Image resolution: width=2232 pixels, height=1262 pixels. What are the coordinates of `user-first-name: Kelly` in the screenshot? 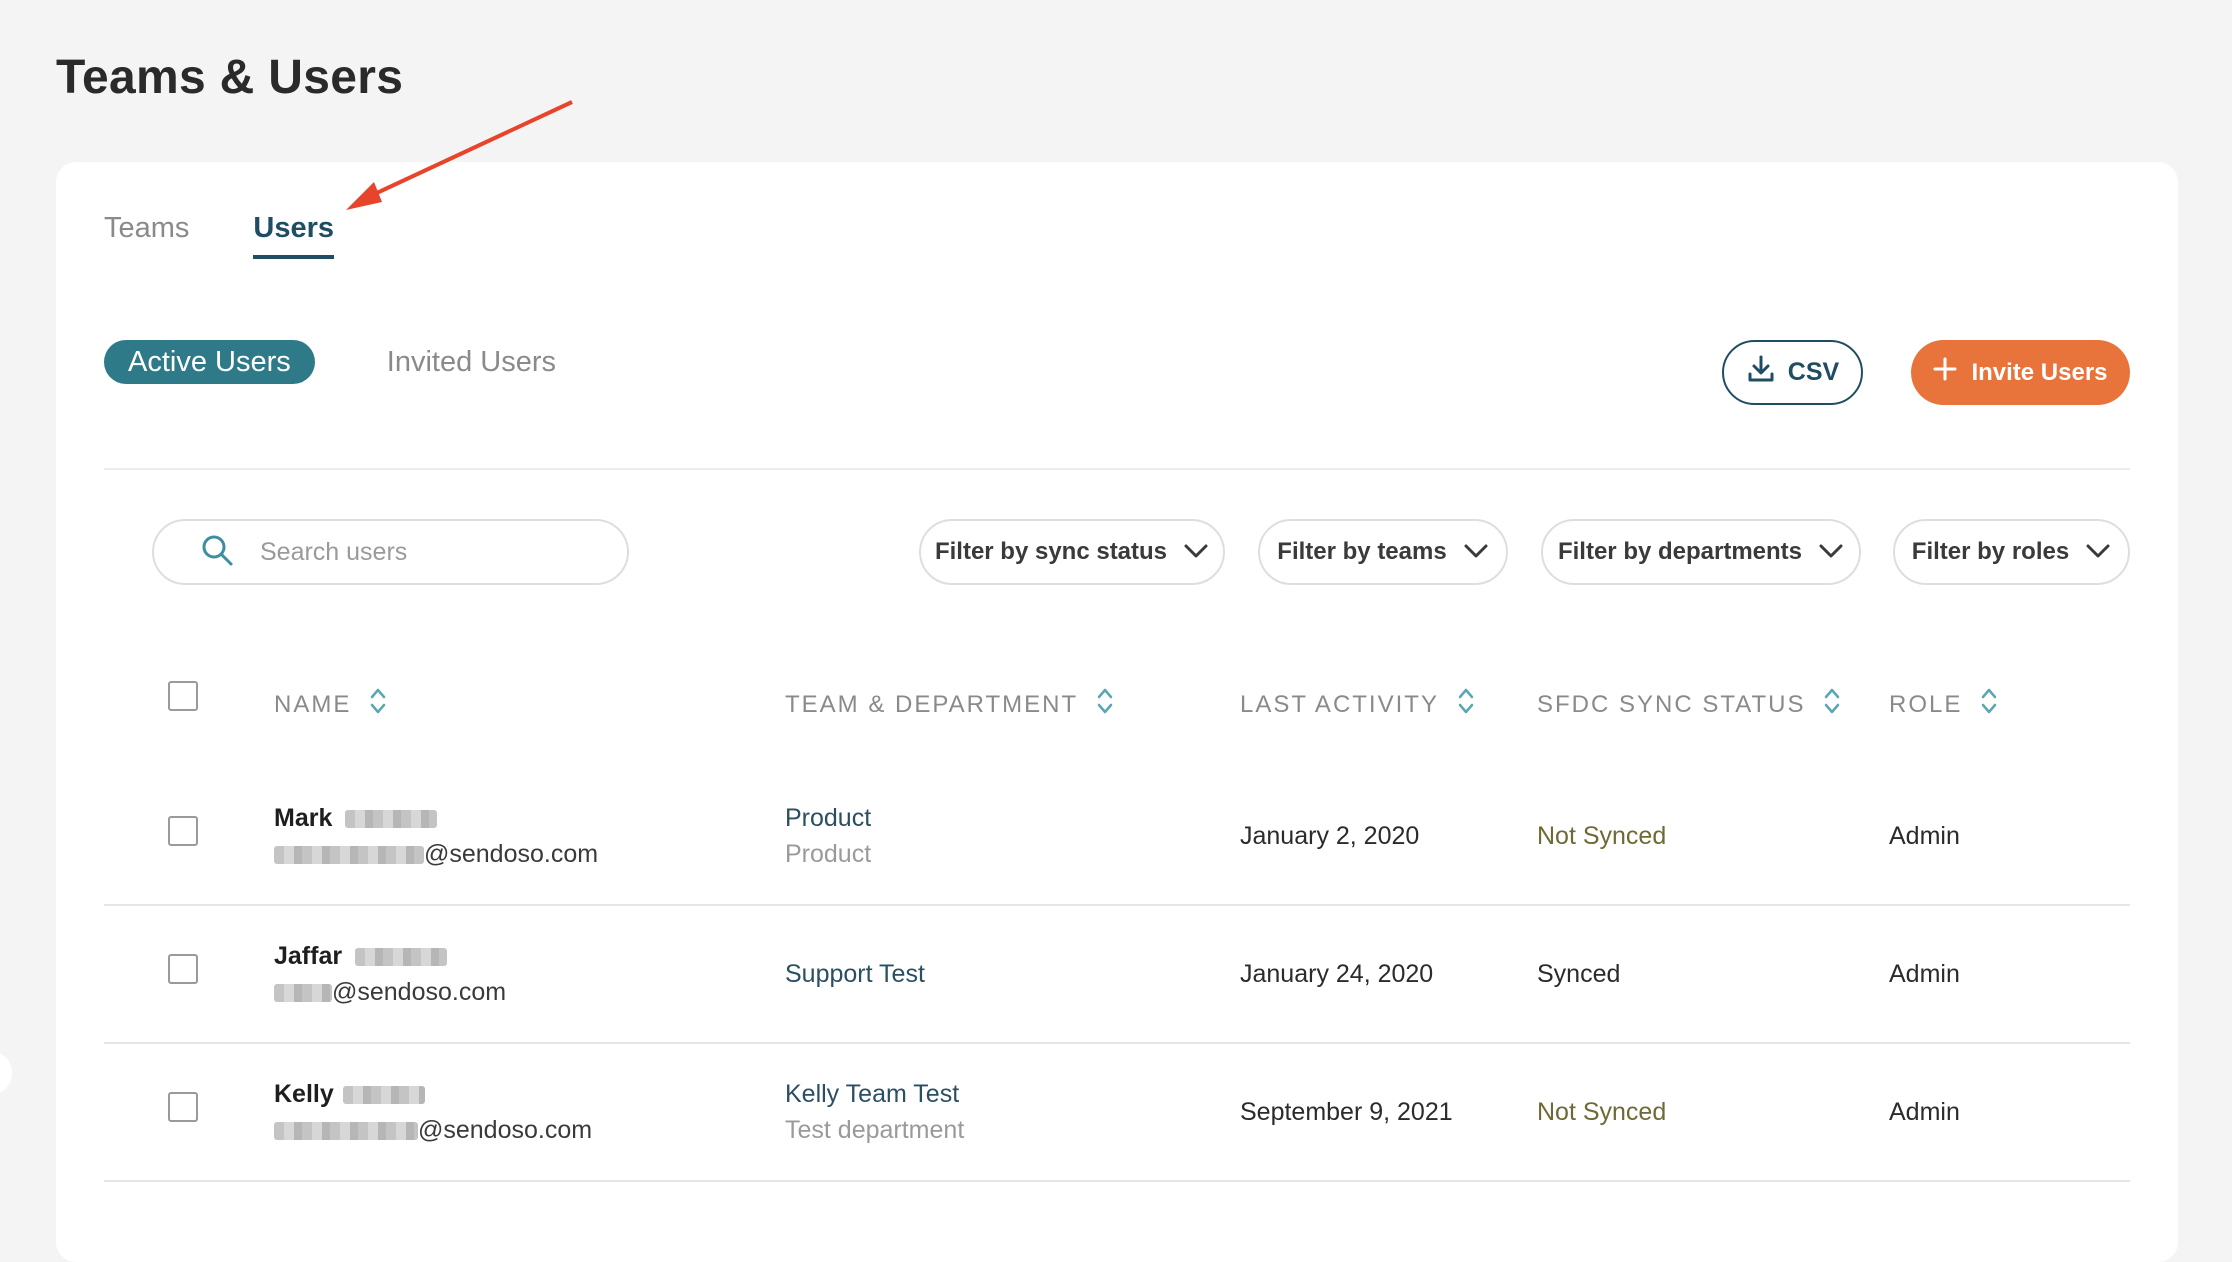 It's located at (304, 1094).